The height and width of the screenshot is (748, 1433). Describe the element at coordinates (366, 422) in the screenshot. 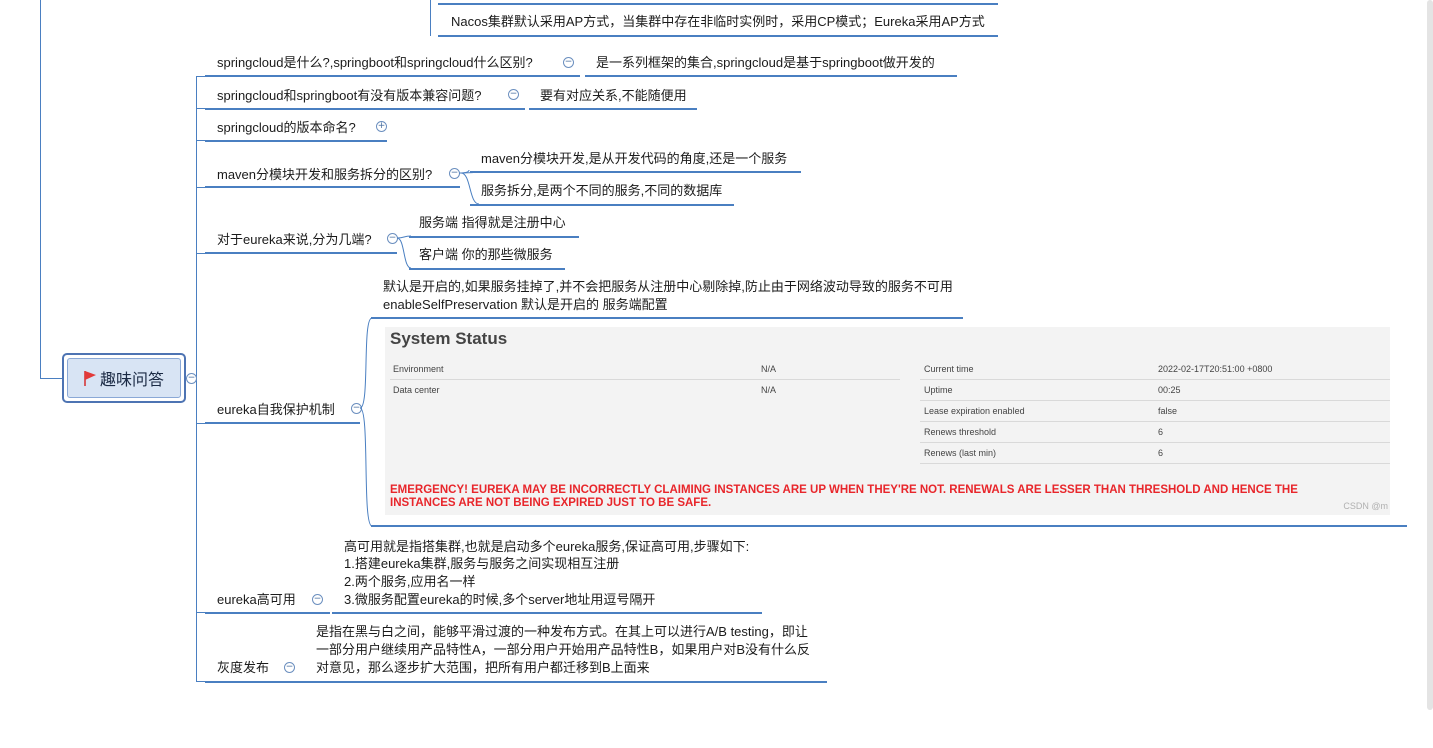

I see `answer-connector` at that location.